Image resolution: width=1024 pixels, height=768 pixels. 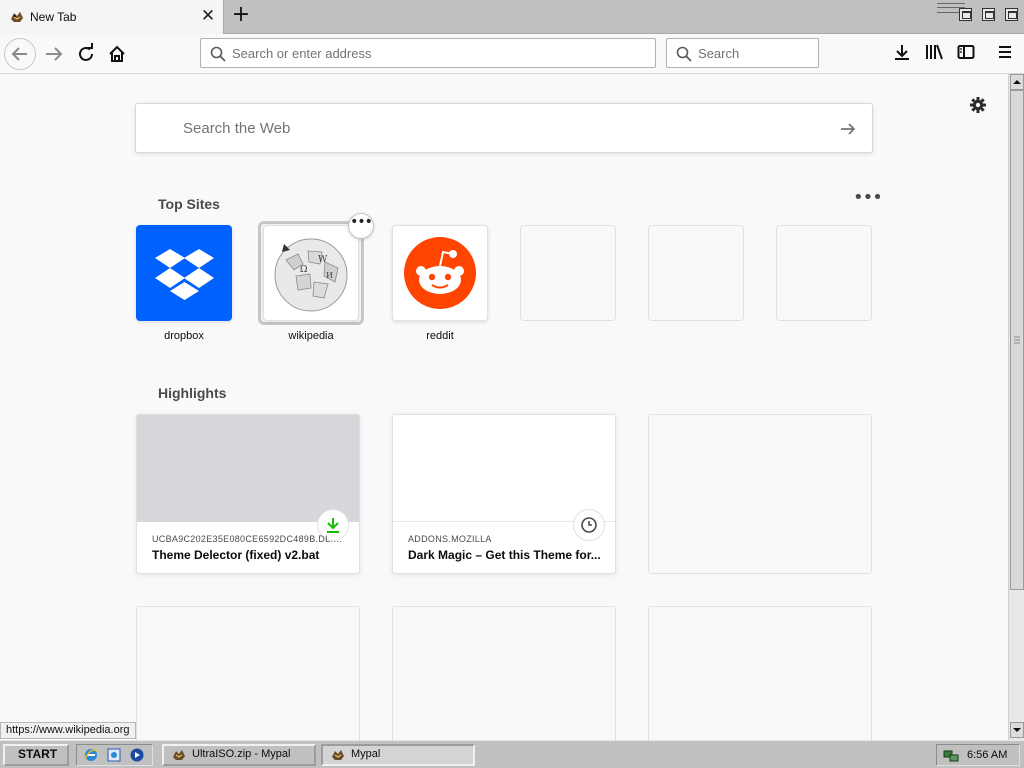 What do you see at coordinates (184, 336) in the screenshot?
I see `top-site-label: dropbox` at bounding box center [184, 336].